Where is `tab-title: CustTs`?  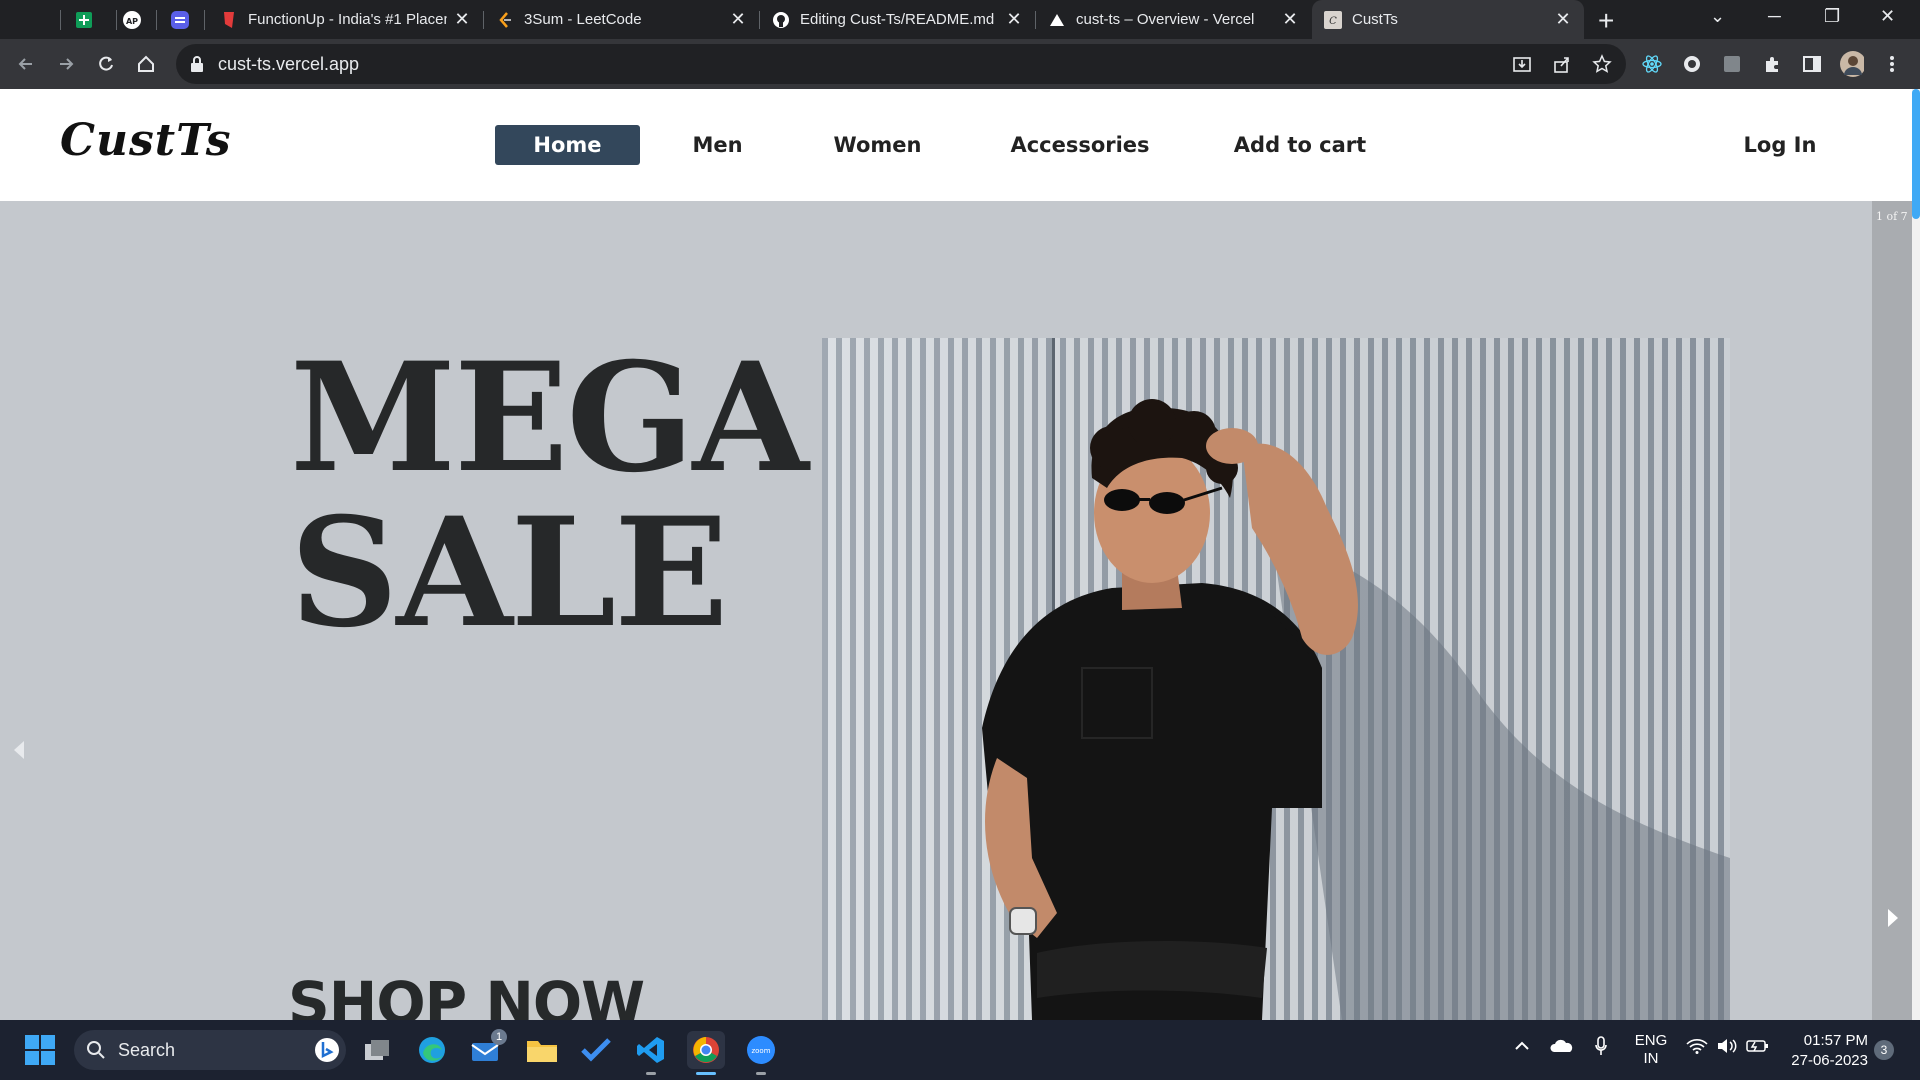 tab-title: CustTs is located at coordinates (1375, 19).